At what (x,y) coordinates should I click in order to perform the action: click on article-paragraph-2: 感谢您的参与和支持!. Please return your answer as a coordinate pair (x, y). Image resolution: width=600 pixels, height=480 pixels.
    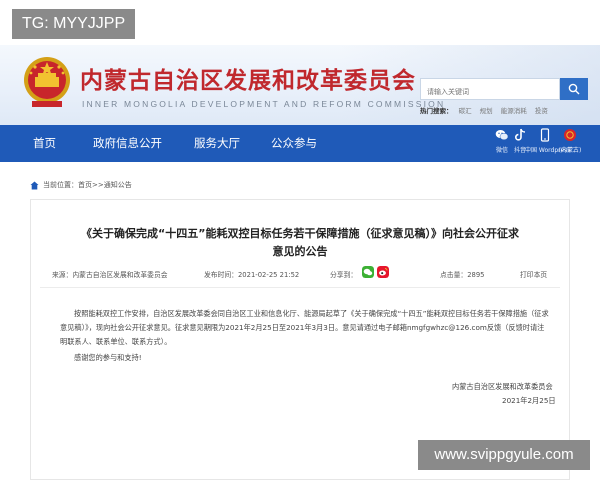
    Looking at the image, I should click on (108, 357).